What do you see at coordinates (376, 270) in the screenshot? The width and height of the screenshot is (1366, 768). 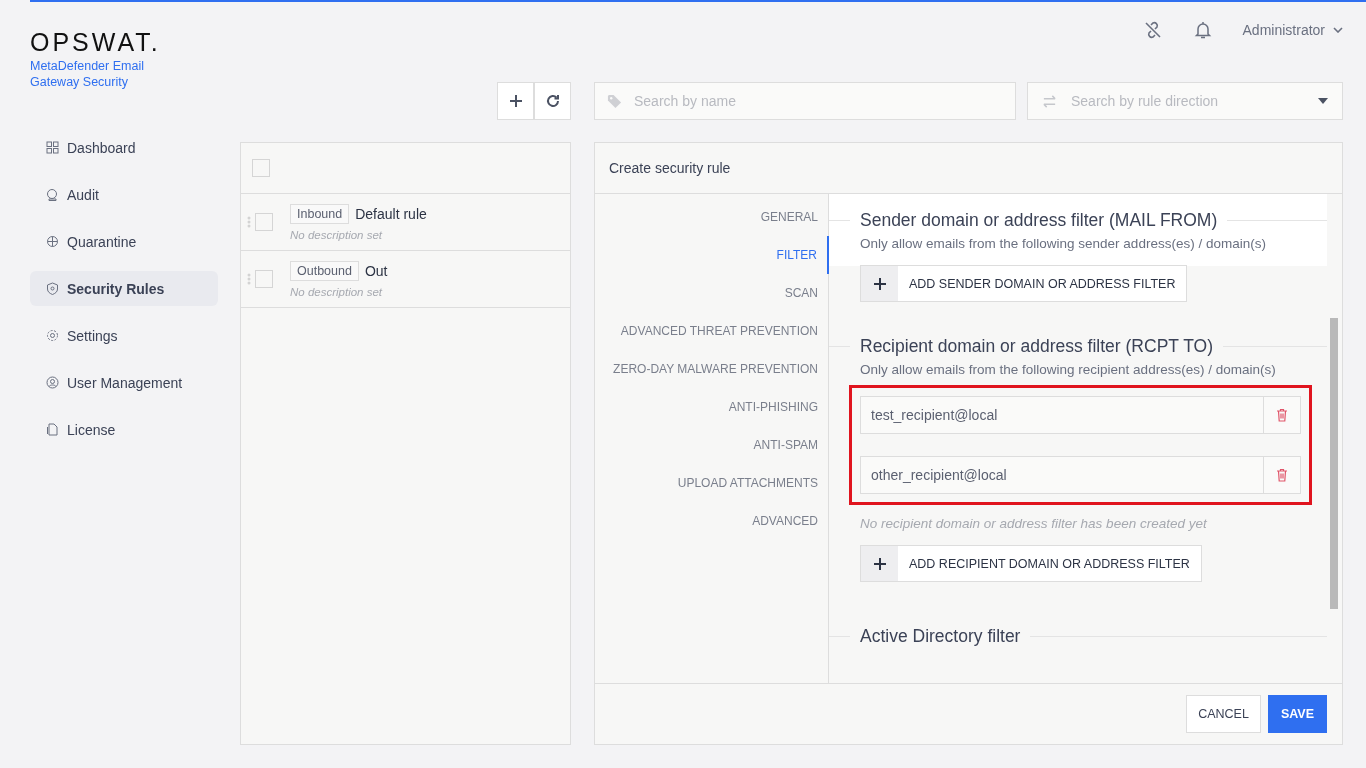 I see `rule-name: Out` at bounding box center [376, 270].